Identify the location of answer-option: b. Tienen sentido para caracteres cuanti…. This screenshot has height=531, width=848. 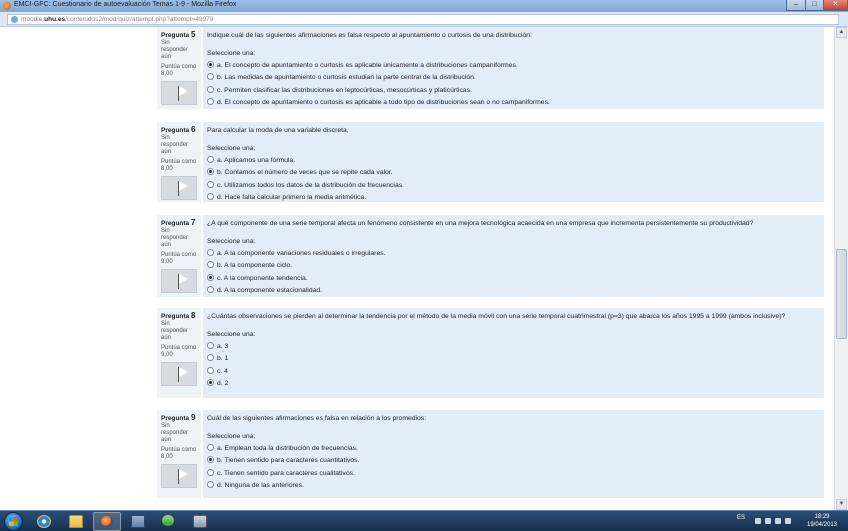
(512, 460).